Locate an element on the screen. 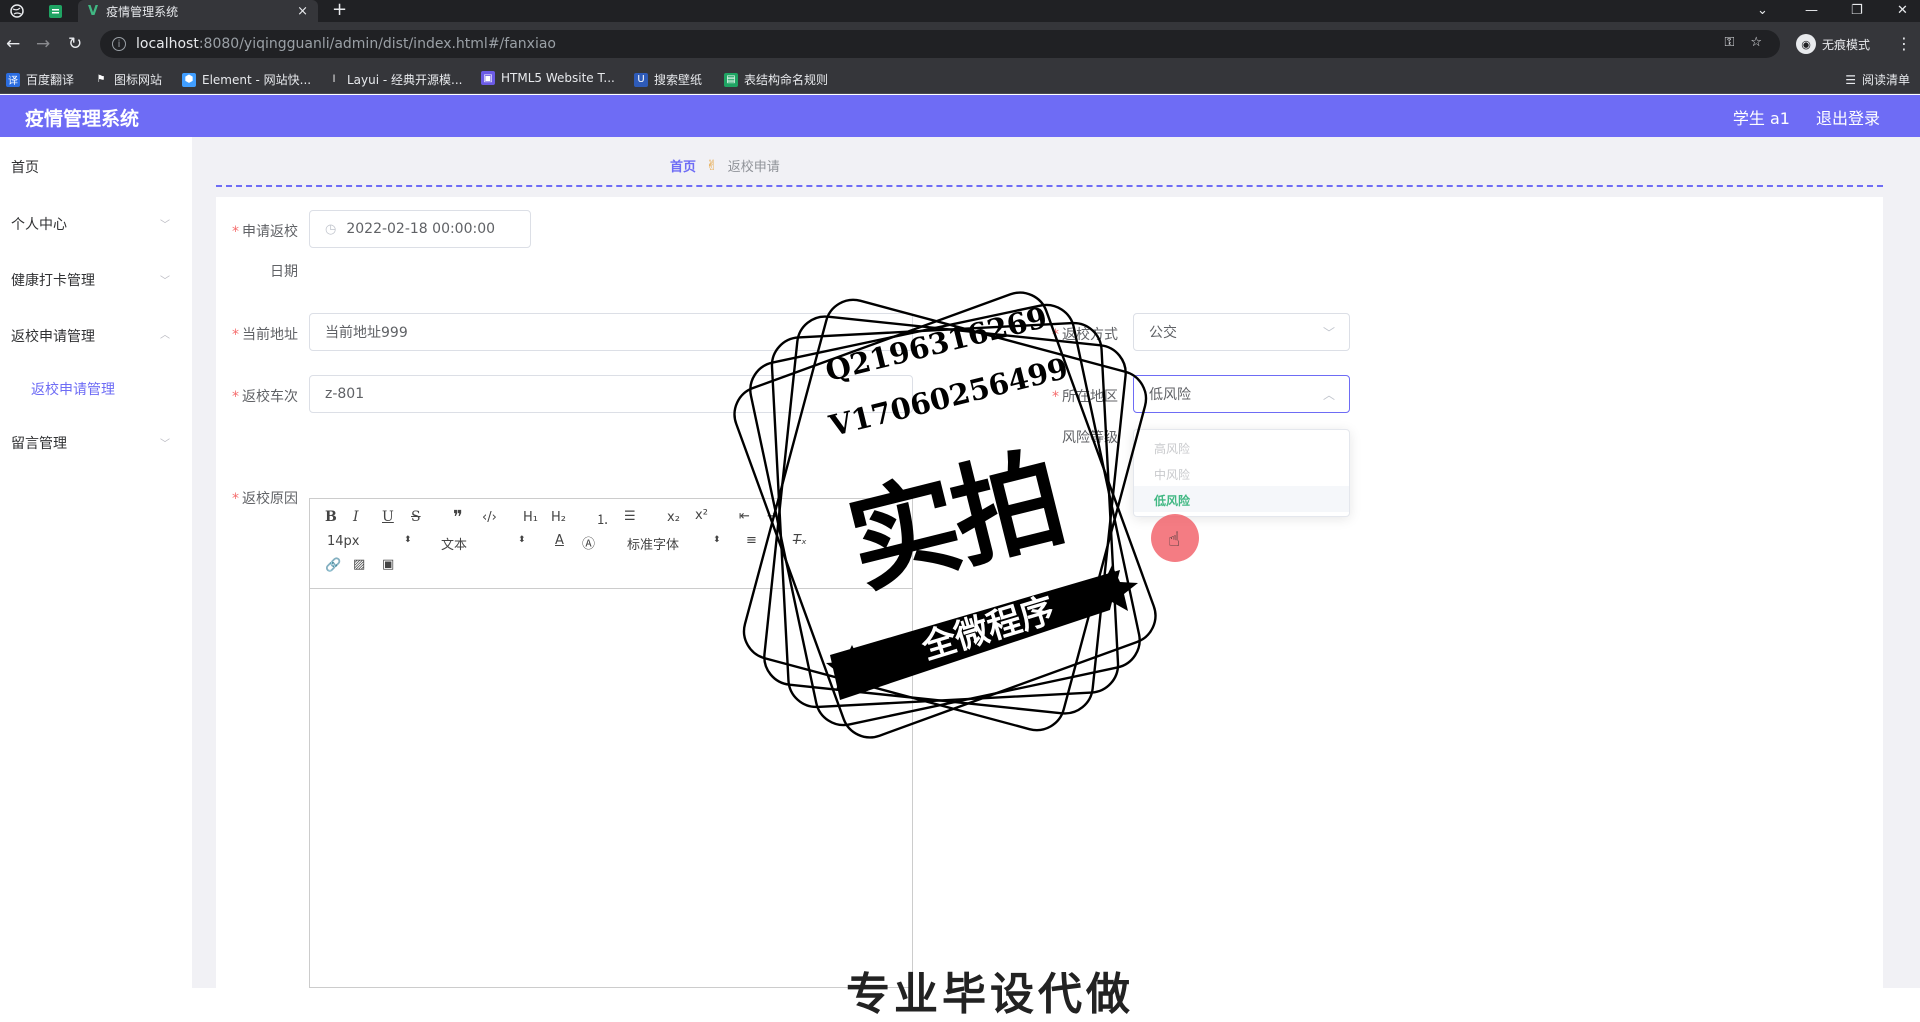 The image size is (1920, 1022). breadcrumb-hand-icon: ✌ is located at coordinates (712, 165).